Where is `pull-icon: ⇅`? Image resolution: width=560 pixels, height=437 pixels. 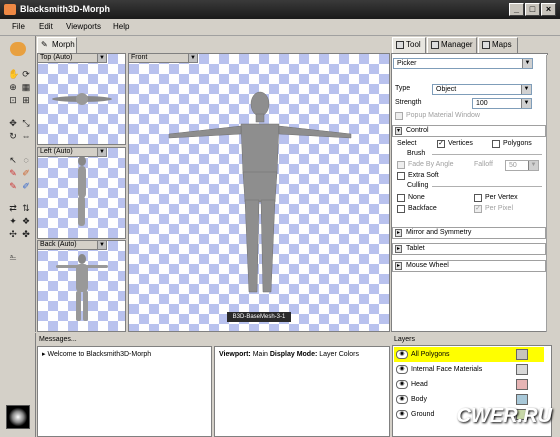
pull-icon: ⇅ is located at coordinates (26, 208).